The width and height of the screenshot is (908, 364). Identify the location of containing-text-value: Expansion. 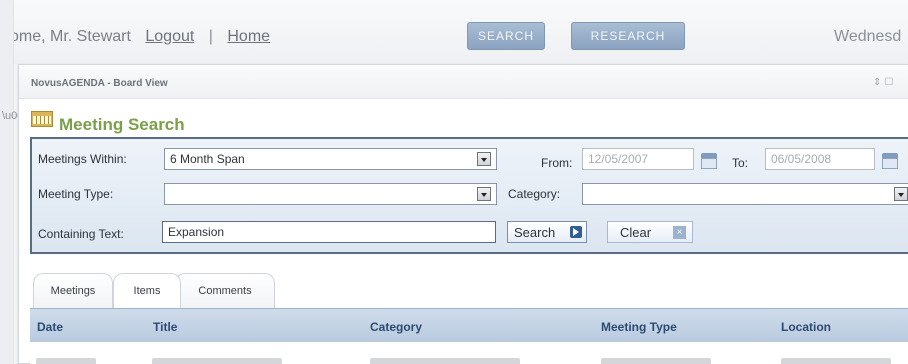
(196, 232).